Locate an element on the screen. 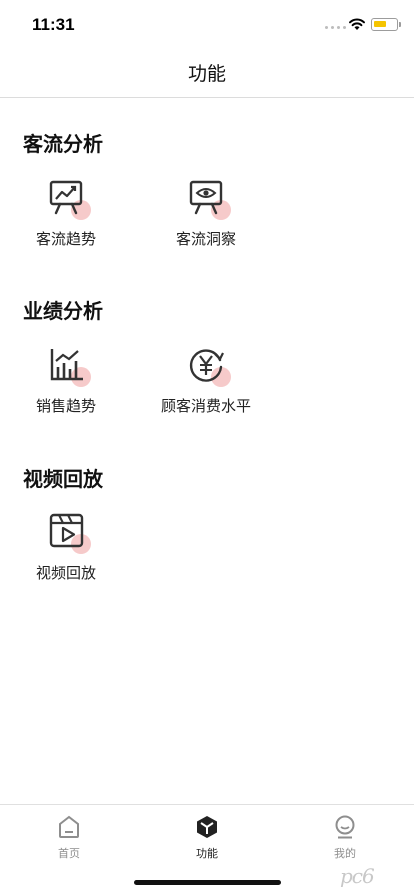  eye-board-icon is located at coordinates (206, 197).